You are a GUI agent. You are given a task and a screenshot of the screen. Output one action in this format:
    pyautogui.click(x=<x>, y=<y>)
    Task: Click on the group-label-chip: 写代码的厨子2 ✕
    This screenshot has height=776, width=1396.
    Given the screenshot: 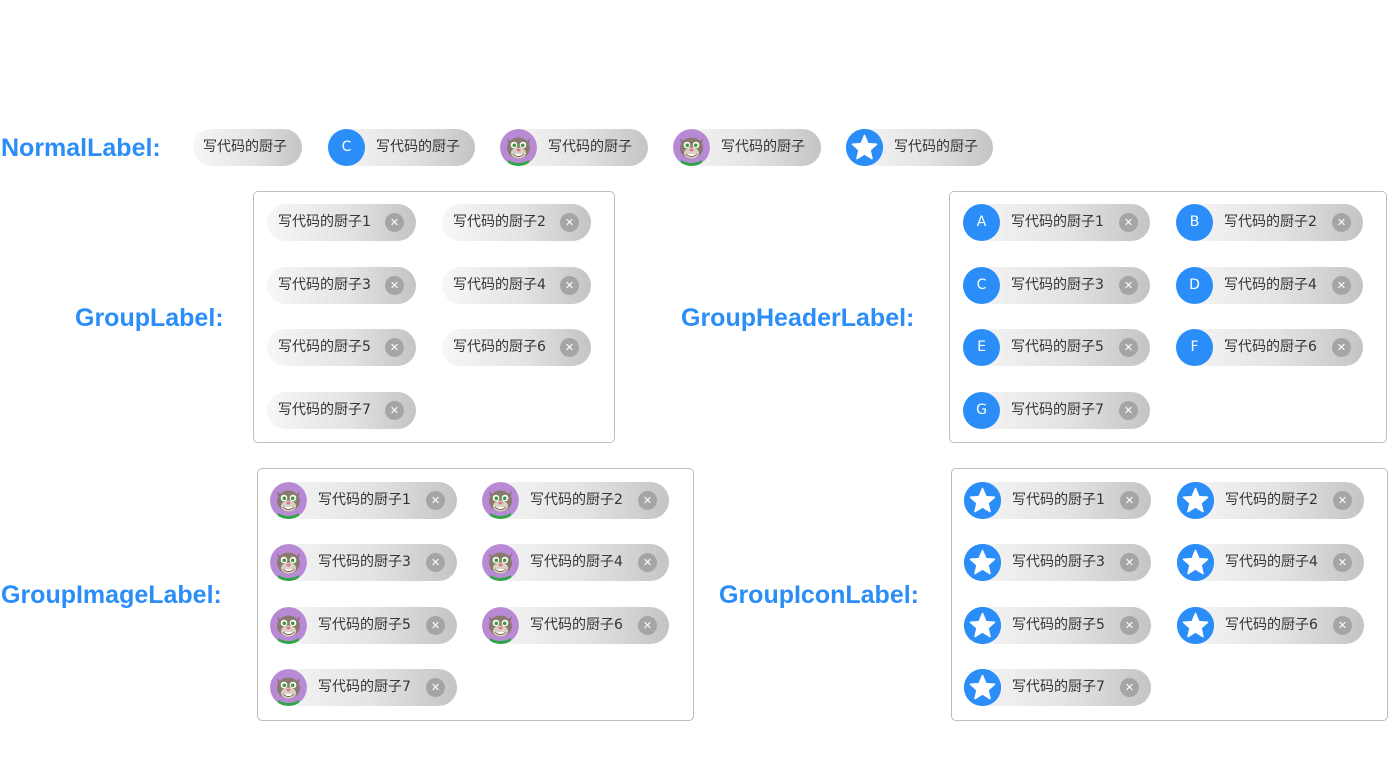 What is the action you would take?
    pyautogui.click(x=516, y=222)
    